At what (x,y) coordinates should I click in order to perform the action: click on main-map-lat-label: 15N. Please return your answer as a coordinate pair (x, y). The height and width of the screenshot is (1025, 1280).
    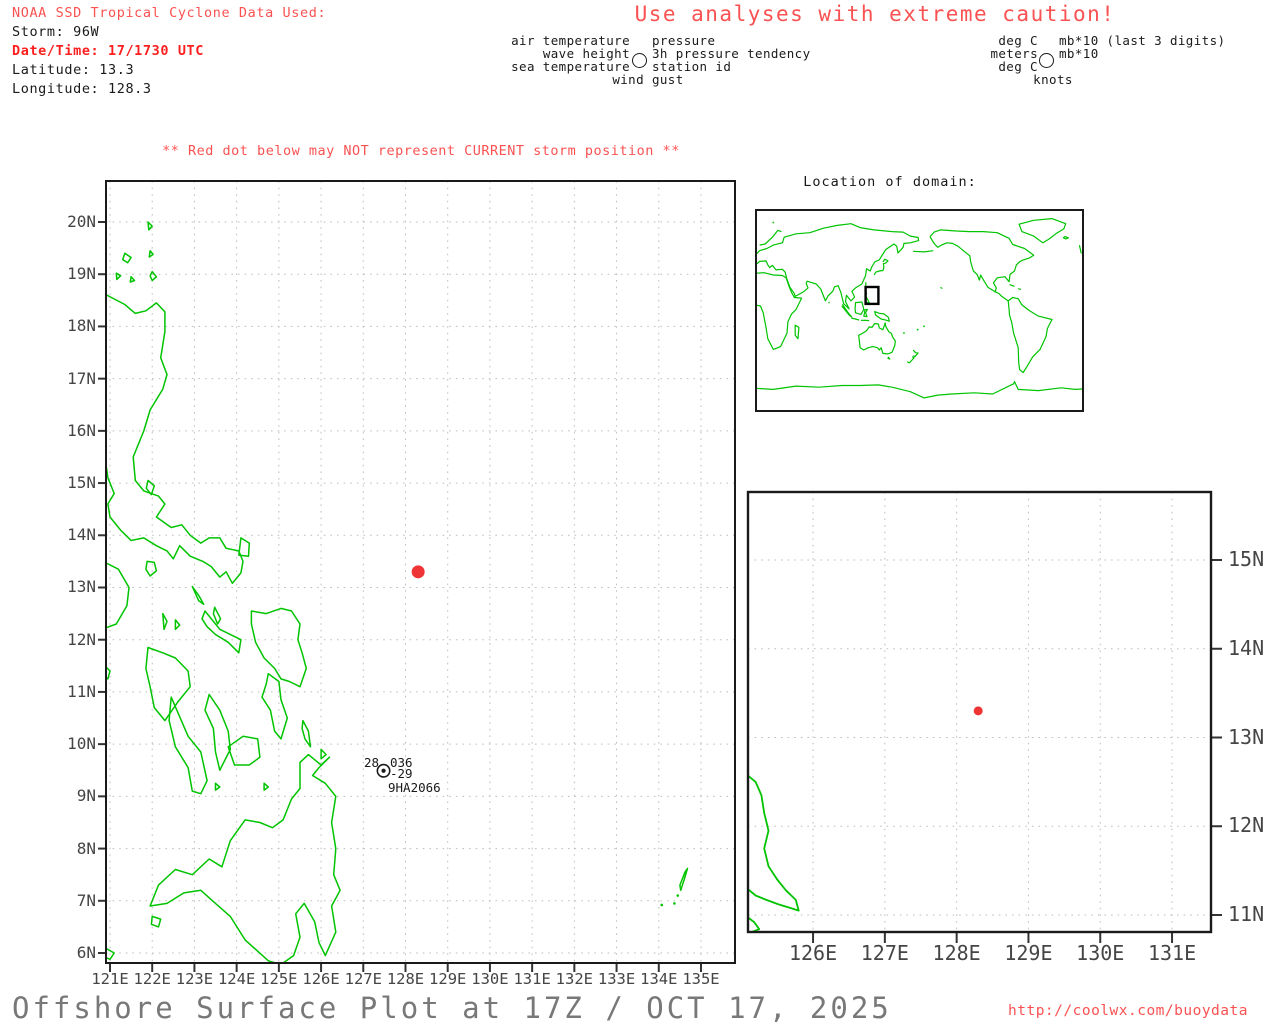
    Looking at the image, I should click on (81, 483).